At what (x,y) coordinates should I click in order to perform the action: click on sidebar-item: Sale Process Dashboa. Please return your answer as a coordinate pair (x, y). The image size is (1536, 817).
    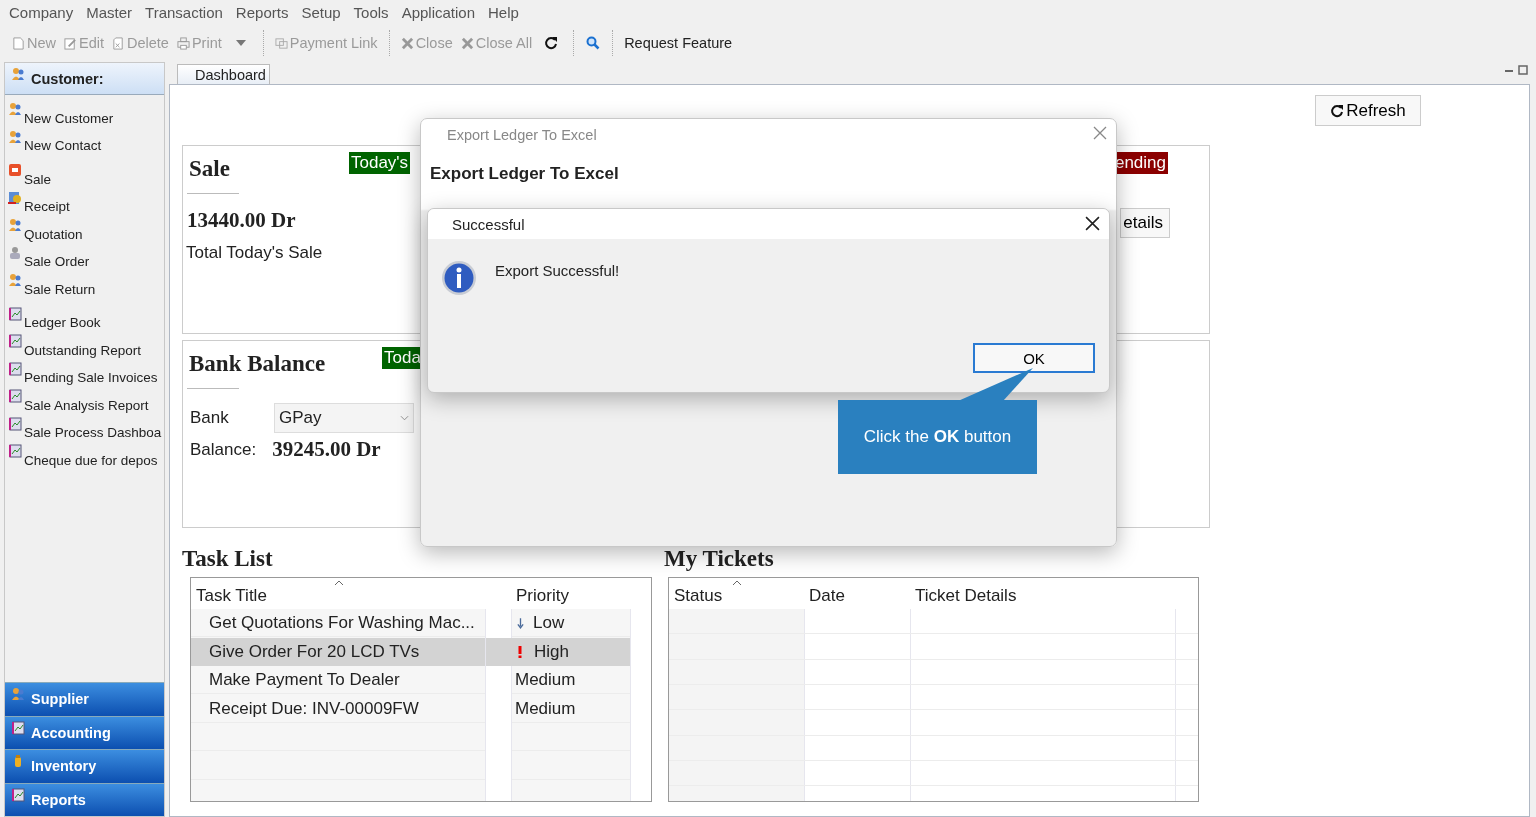
    Looking at the image, I should click on (84, 426).